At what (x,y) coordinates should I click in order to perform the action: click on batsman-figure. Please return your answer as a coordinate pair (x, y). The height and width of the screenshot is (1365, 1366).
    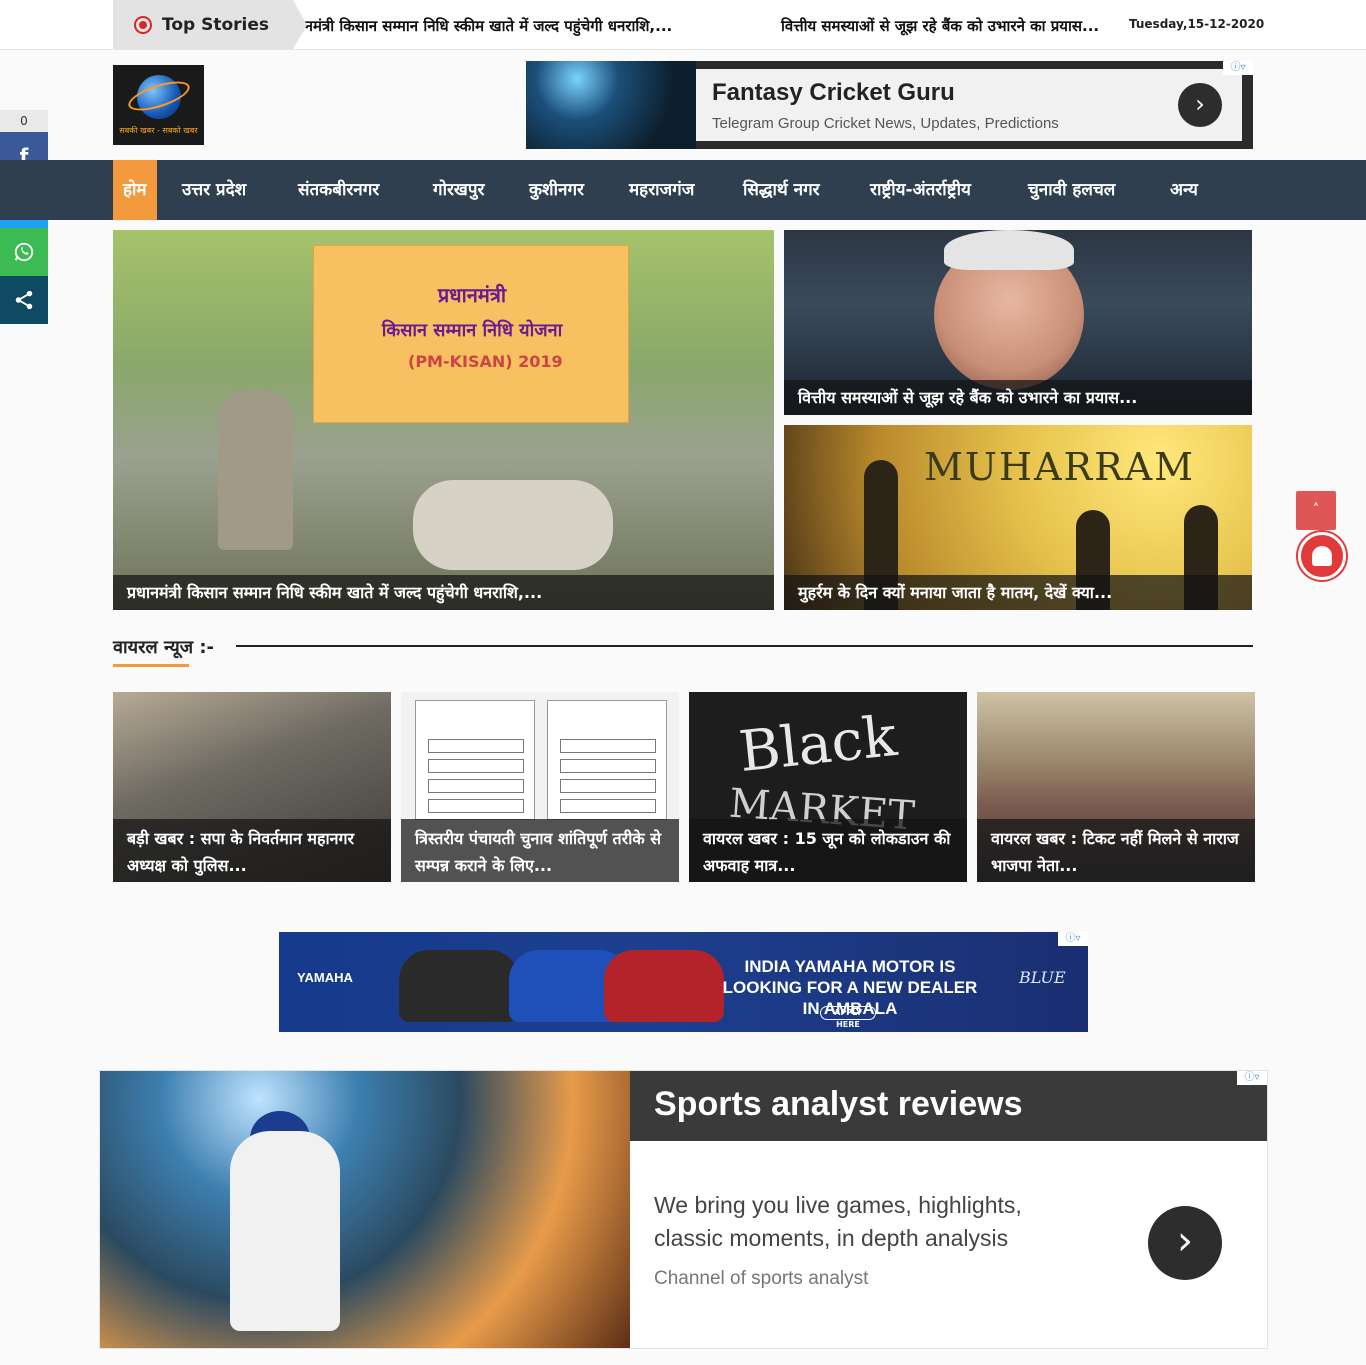
    Looking at the image, I should click on (285, 1231).